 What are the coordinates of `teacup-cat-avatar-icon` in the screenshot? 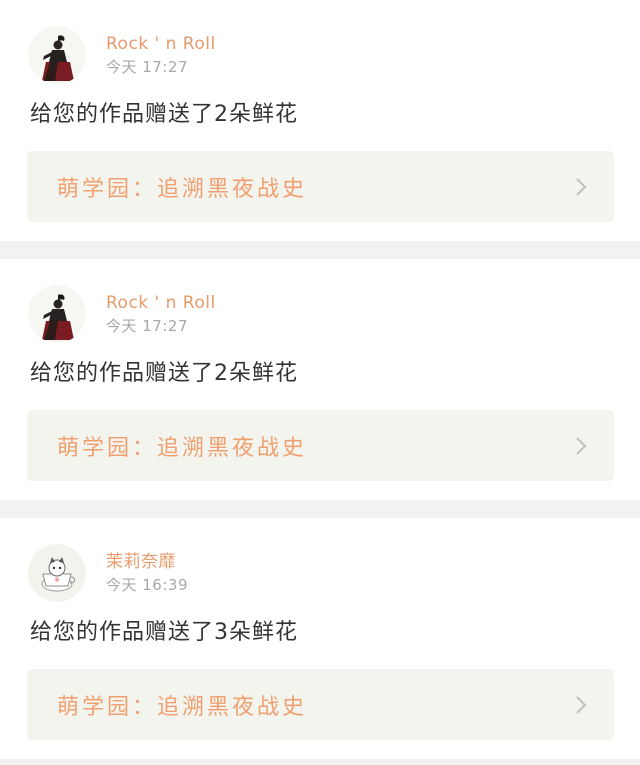 It's located at (57, 573).